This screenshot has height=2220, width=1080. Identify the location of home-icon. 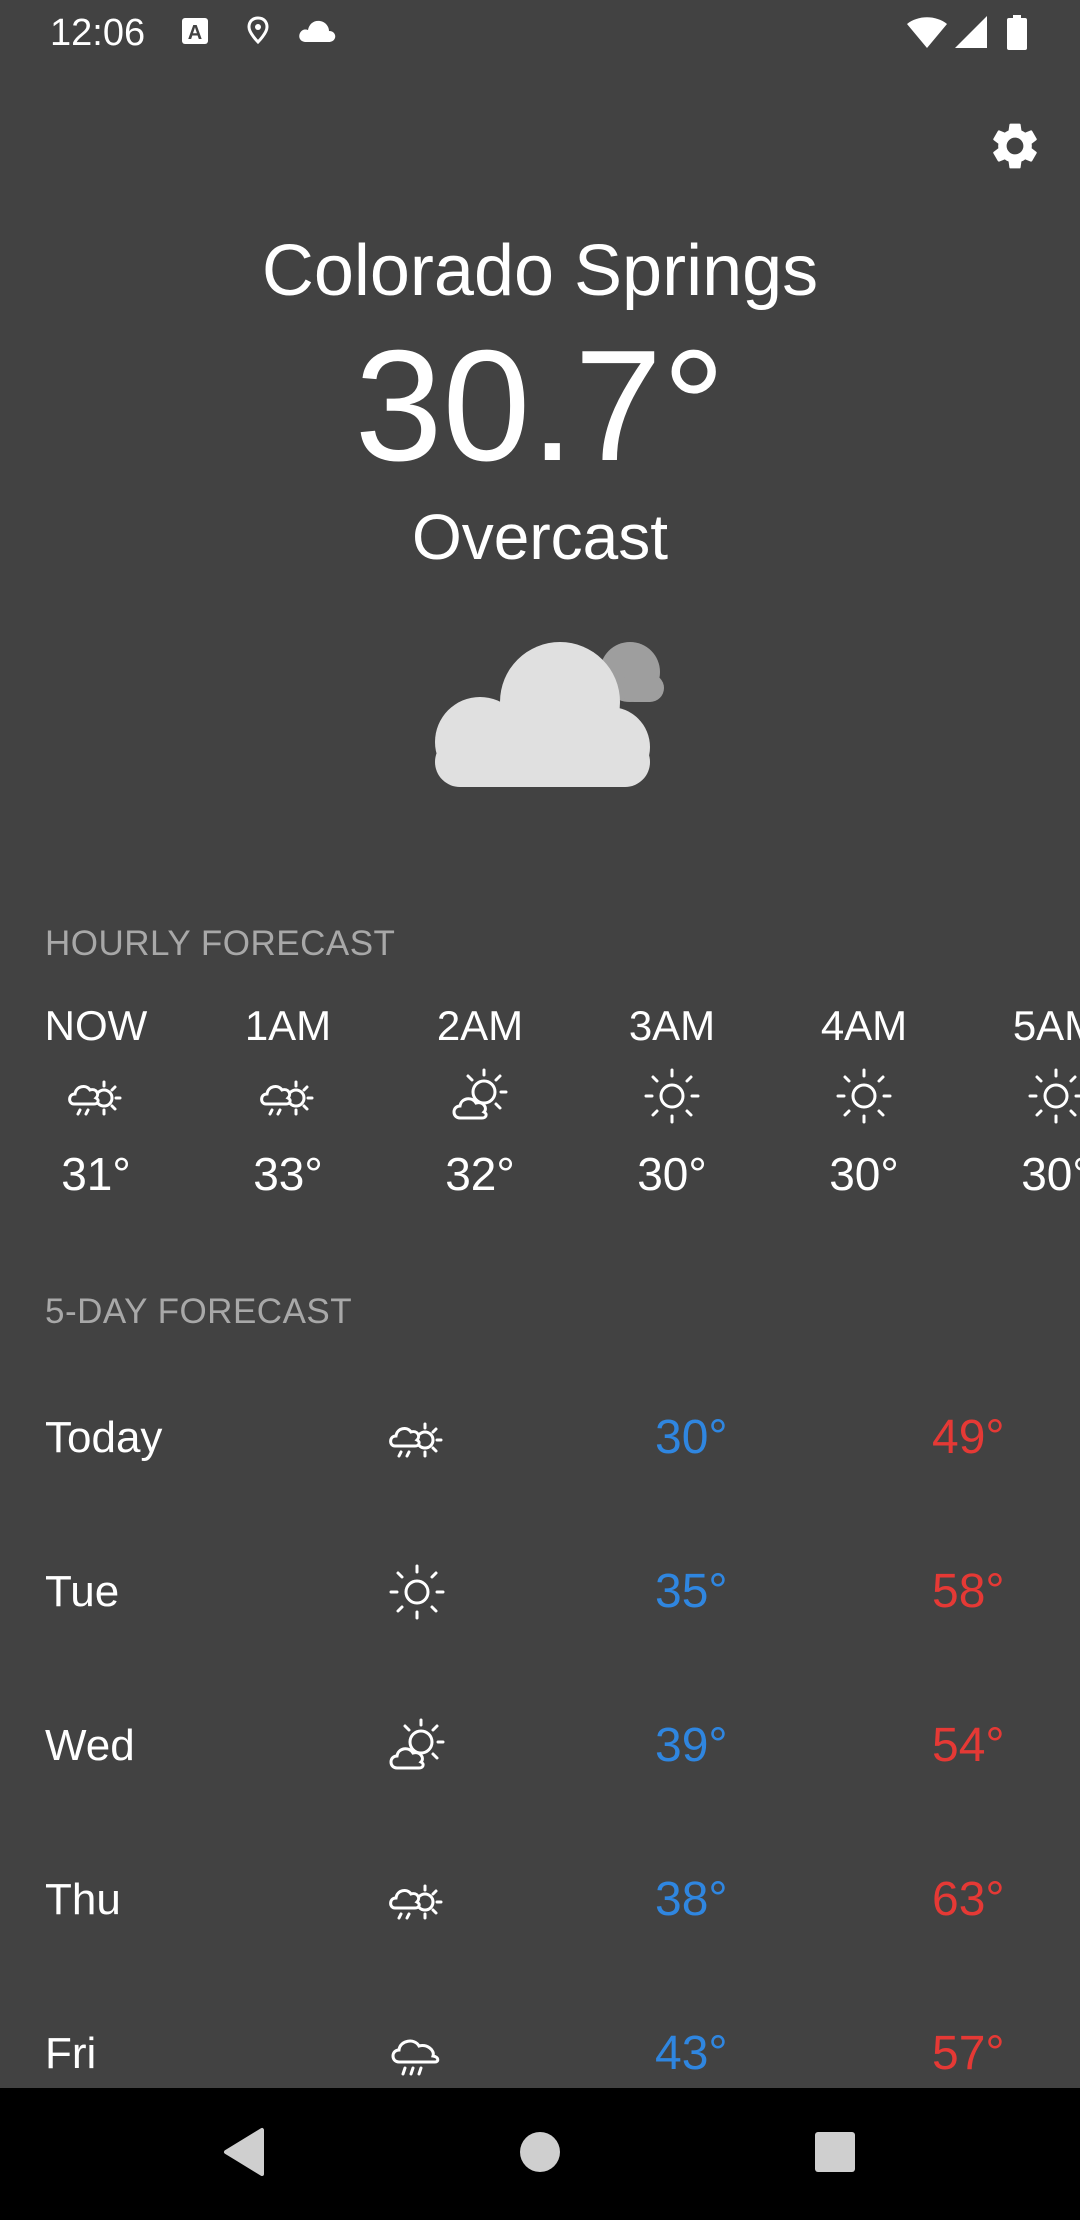
(540, 2154).